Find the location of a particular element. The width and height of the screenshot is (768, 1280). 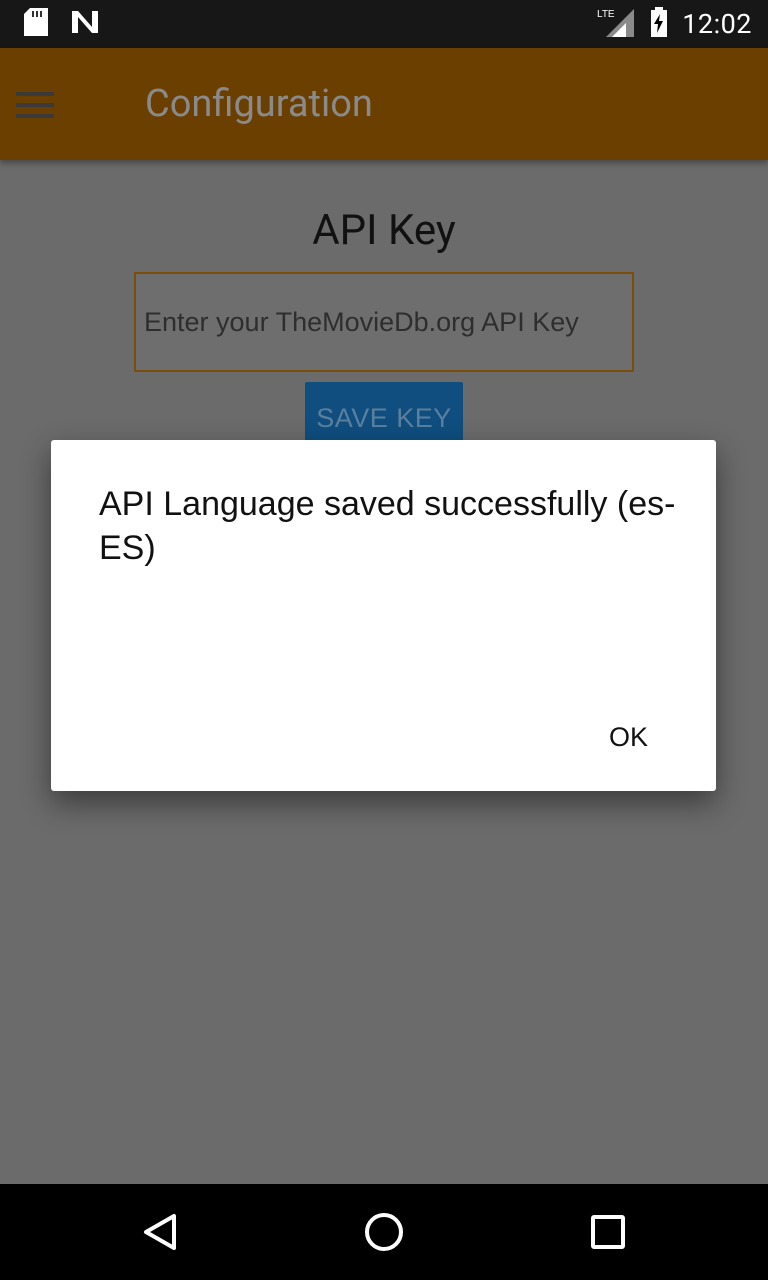

home-circle-icon is located at coordinates (384, 1232).